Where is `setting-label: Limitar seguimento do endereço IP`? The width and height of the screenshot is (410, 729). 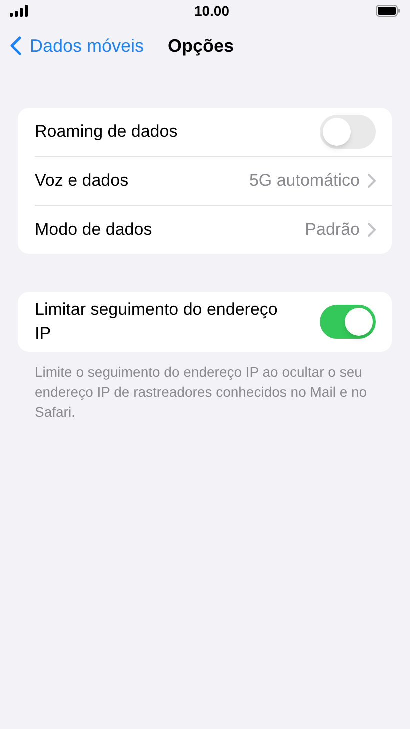
setting-label: Limitar seguimento do endereço IP is located at coordinates (157, 322).